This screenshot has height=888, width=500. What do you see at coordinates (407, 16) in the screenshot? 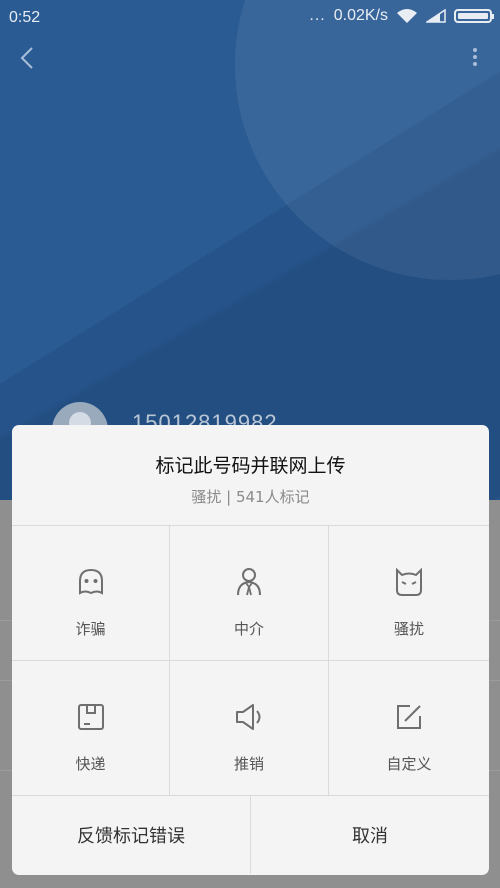
I see `wifi-icon` at bounding box center [407, 16].